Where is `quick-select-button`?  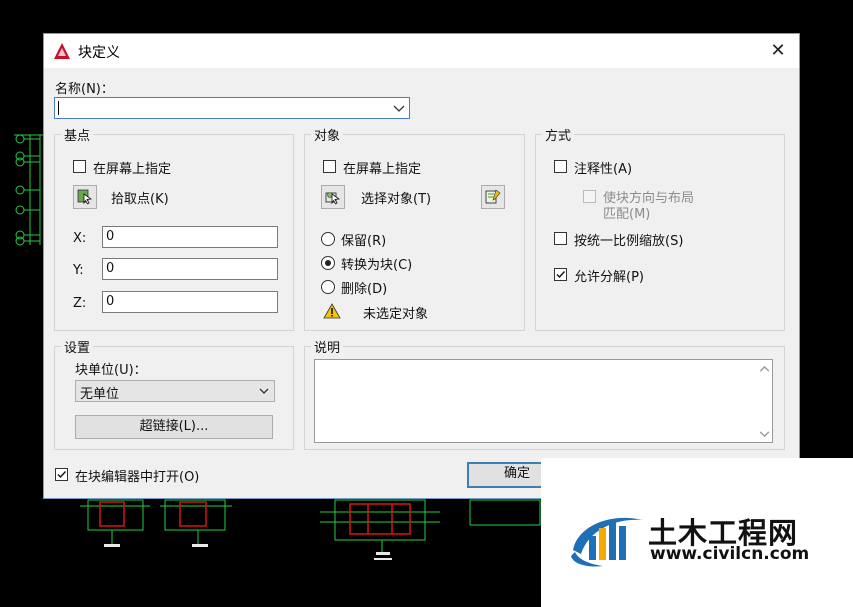
quick-select-button is located at coordinates (493, 197).